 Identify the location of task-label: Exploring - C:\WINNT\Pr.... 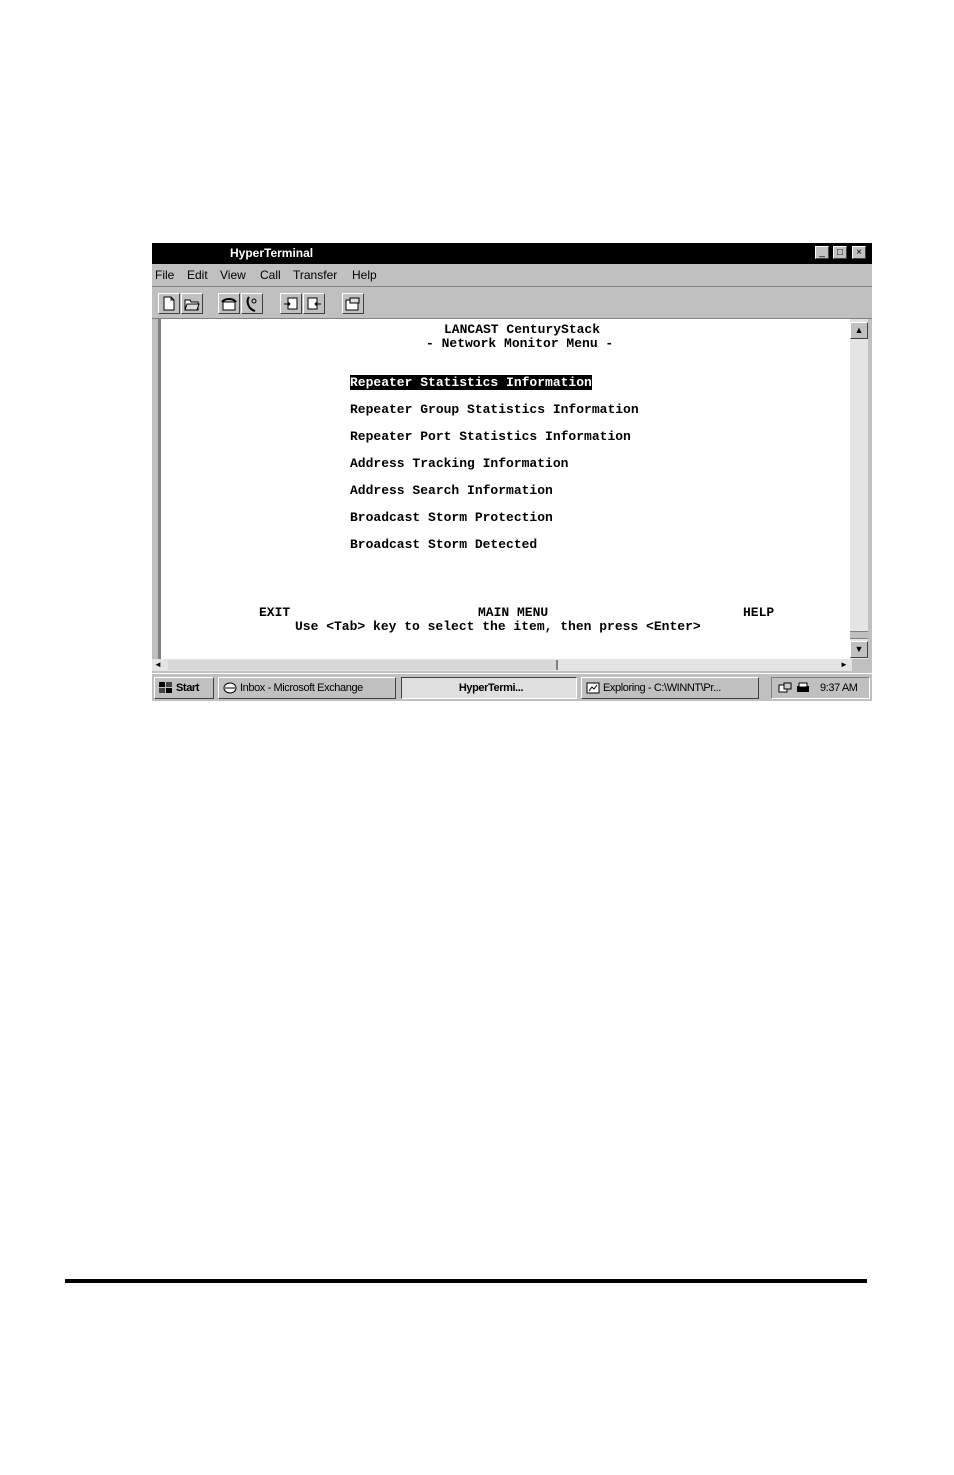
(662, 688).